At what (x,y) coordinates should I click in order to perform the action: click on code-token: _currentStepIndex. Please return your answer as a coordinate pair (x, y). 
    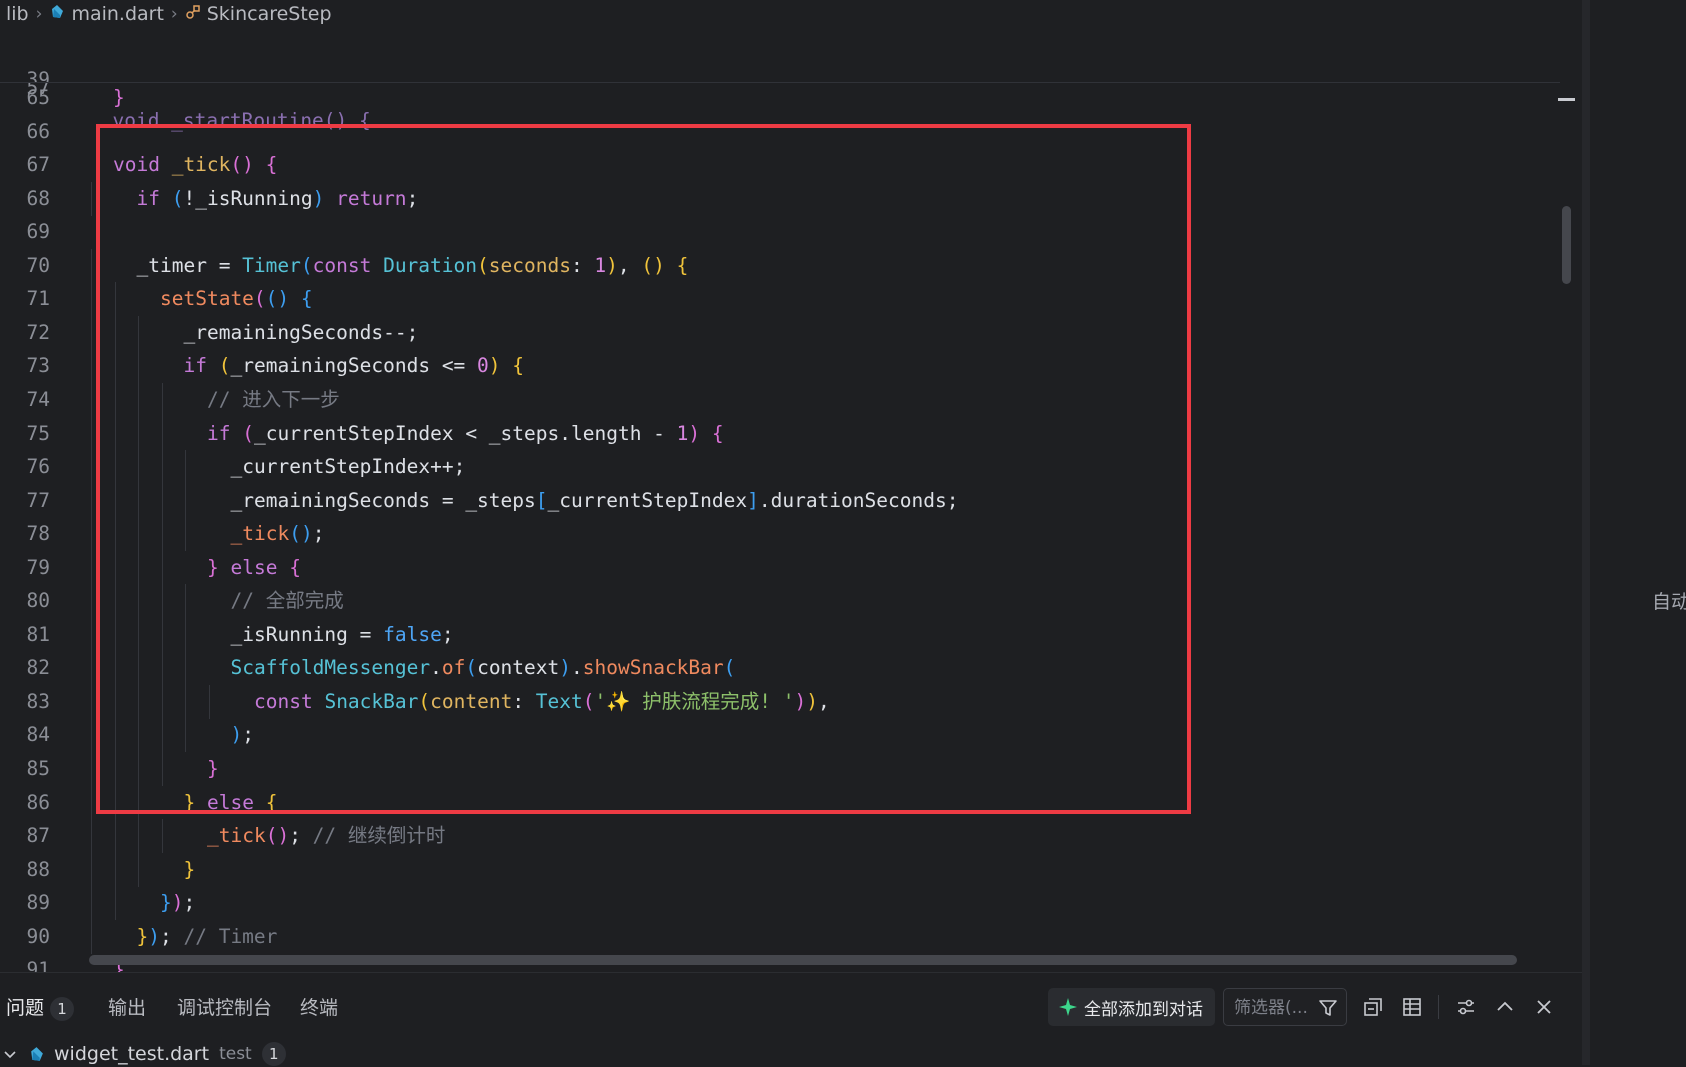
    Looking at the image, I should click on (330, 467).